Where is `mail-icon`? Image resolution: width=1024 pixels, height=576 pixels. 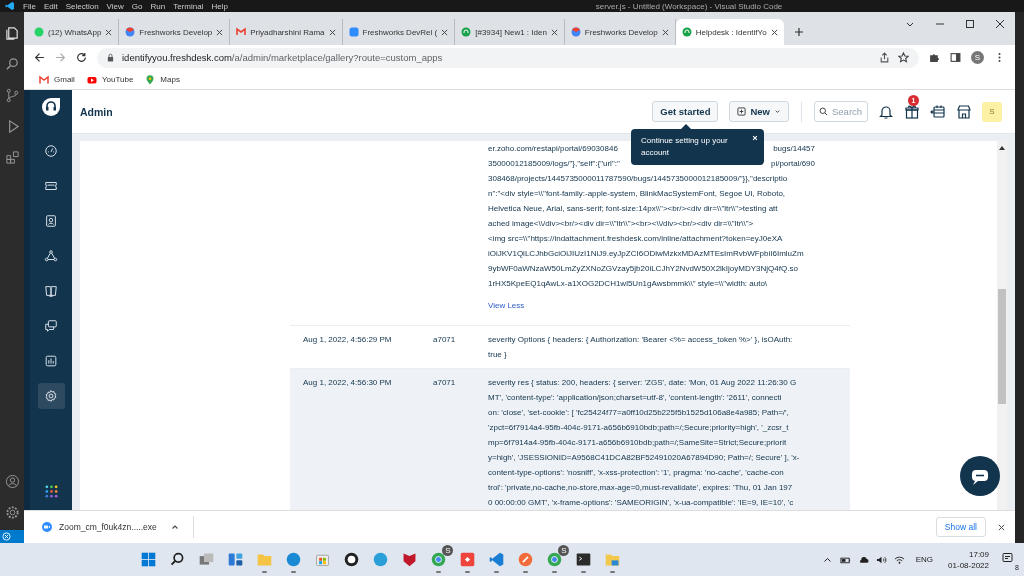 mail-icon is located at coordinates (44, 79).